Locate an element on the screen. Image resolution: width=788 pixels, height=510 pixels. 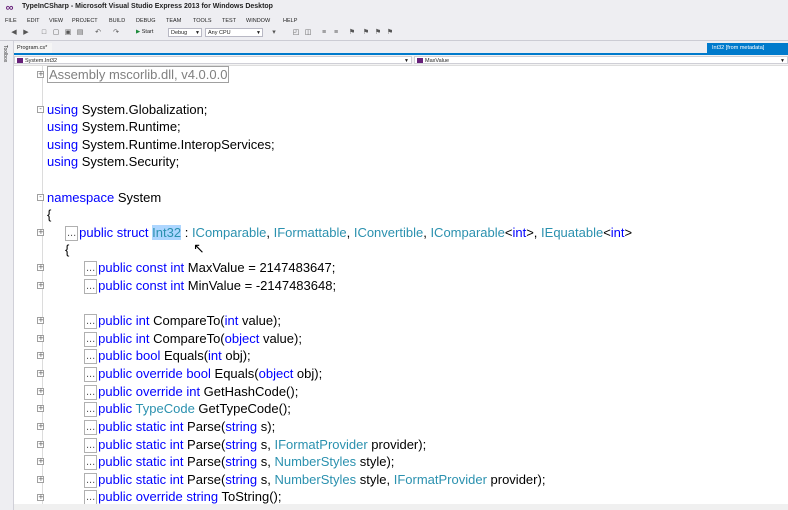
menu-build: BUILD is located at coordinates (117, 21).